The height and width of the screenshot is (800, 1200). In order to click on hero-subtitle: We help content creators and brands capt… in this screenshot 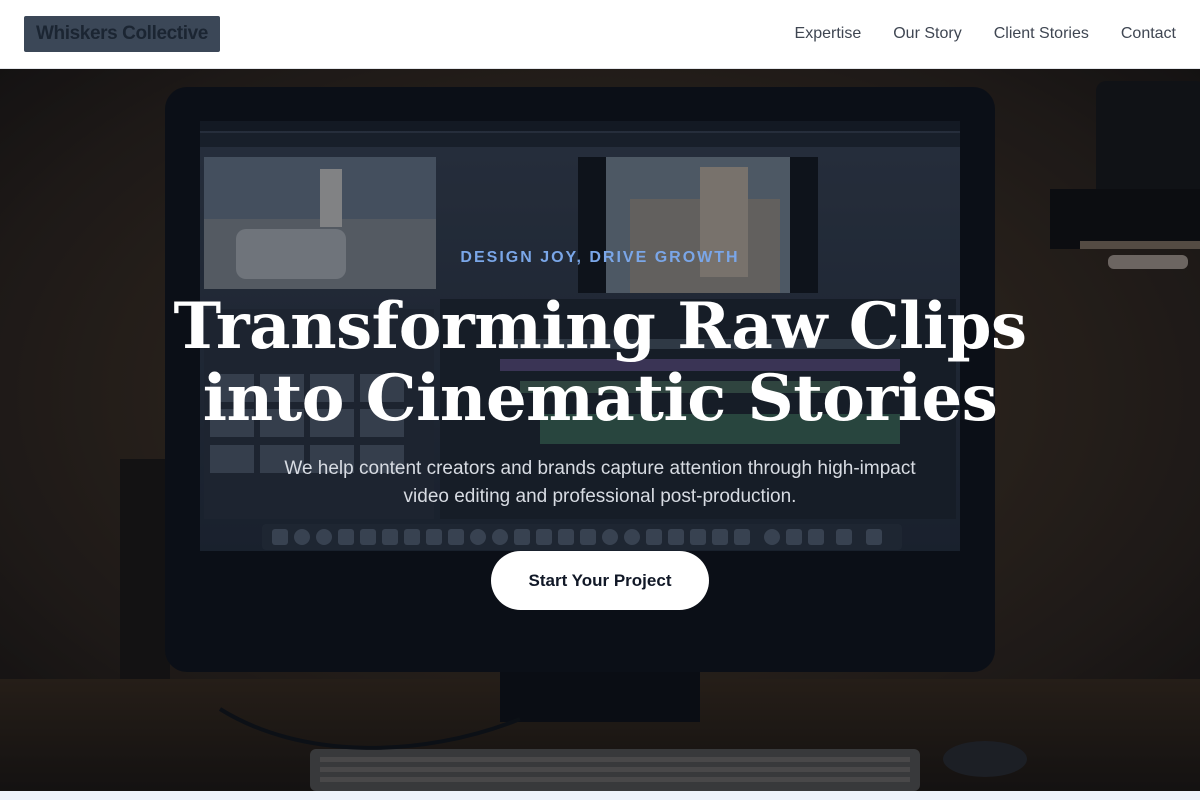, I will do `click(600, 482)`.